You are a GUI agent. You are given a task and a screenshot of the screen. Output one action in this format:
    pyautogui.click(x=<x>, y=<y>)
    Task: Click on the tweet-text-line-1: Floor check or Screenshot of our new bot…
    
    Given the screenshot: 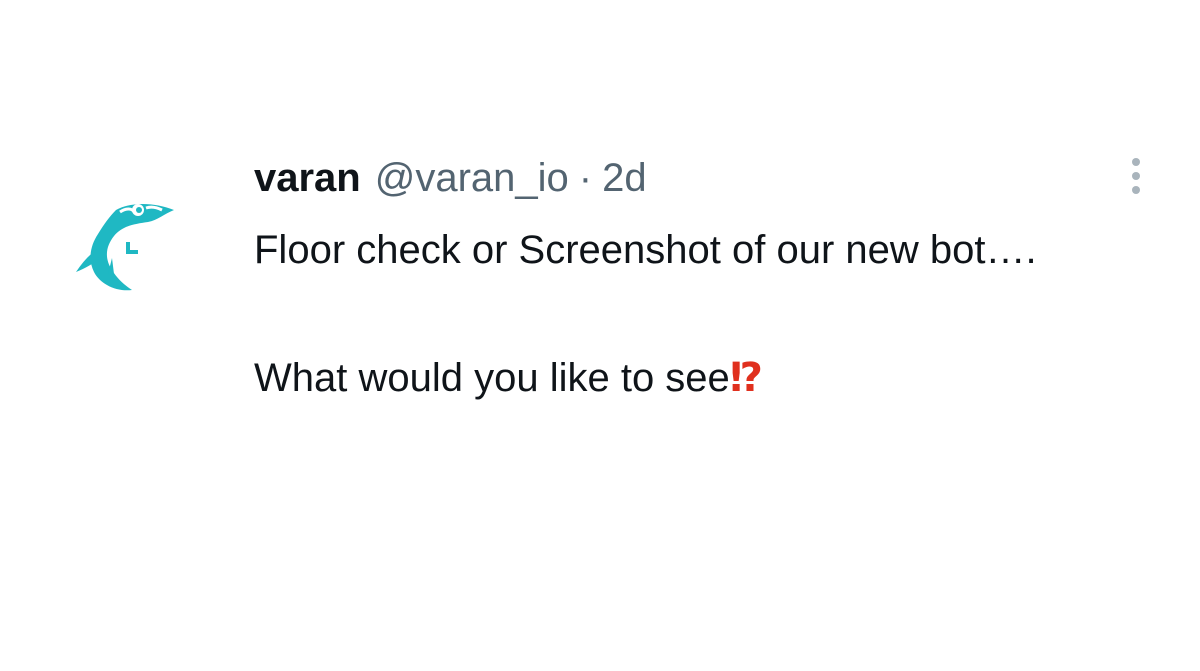 What is the action you would take?
    pyautogui.click(x=645, y=250)
    